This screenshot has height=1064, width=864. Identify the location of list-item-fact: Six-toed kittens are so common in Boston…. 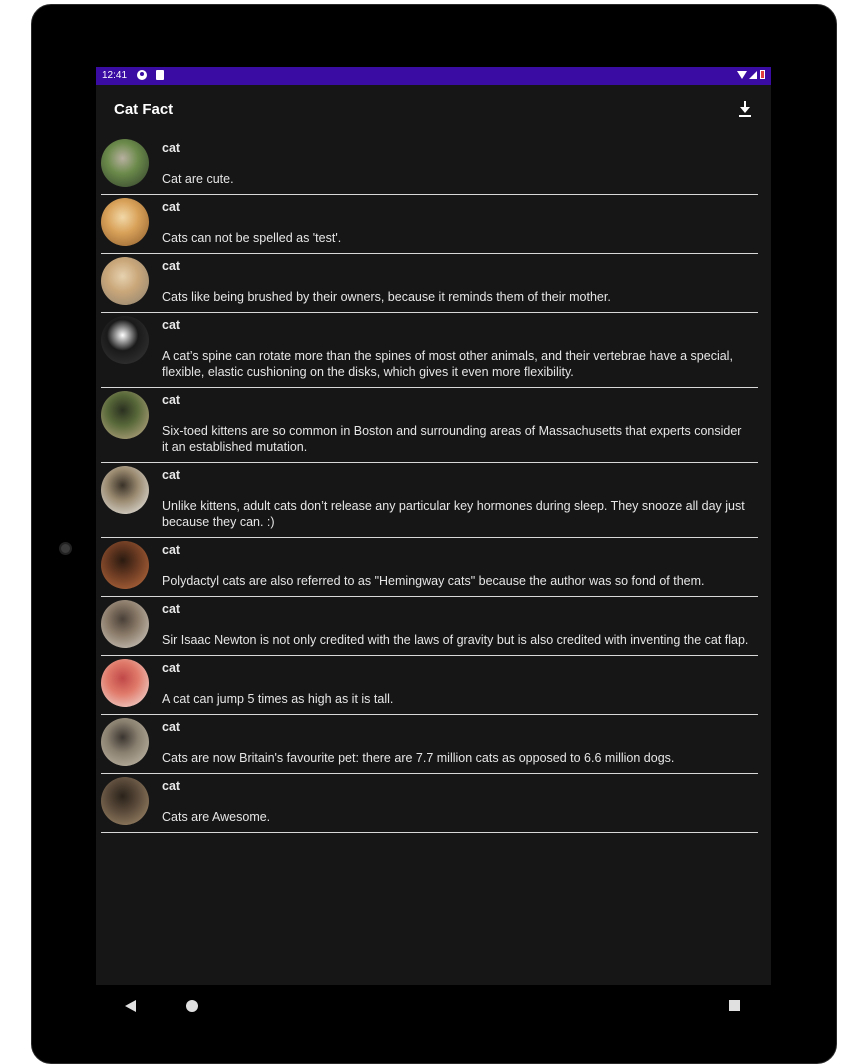
(452, 439).